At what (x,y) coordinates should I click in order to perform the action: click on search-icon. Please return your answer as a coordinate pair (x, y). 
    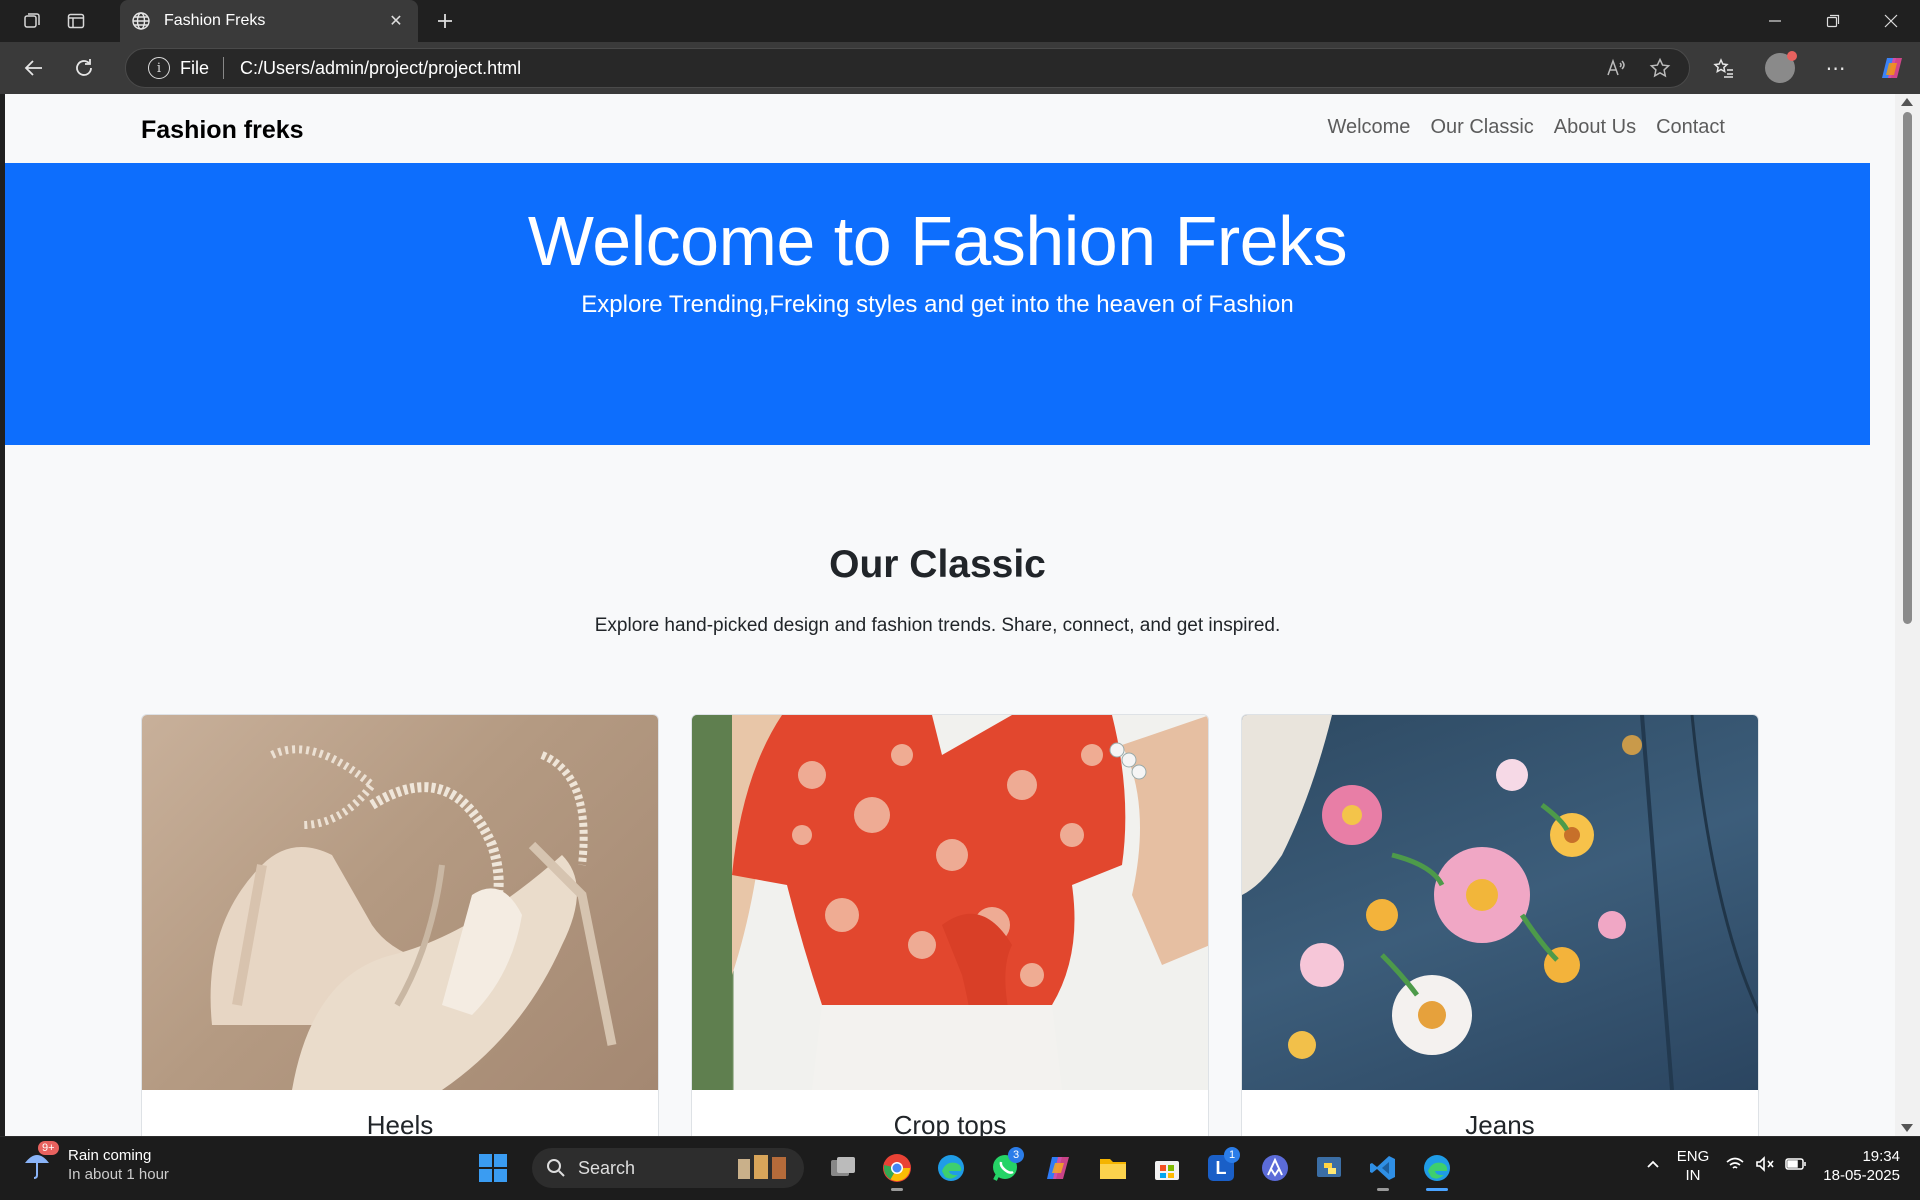
    Looking at the image, I should click on (556, 1168).